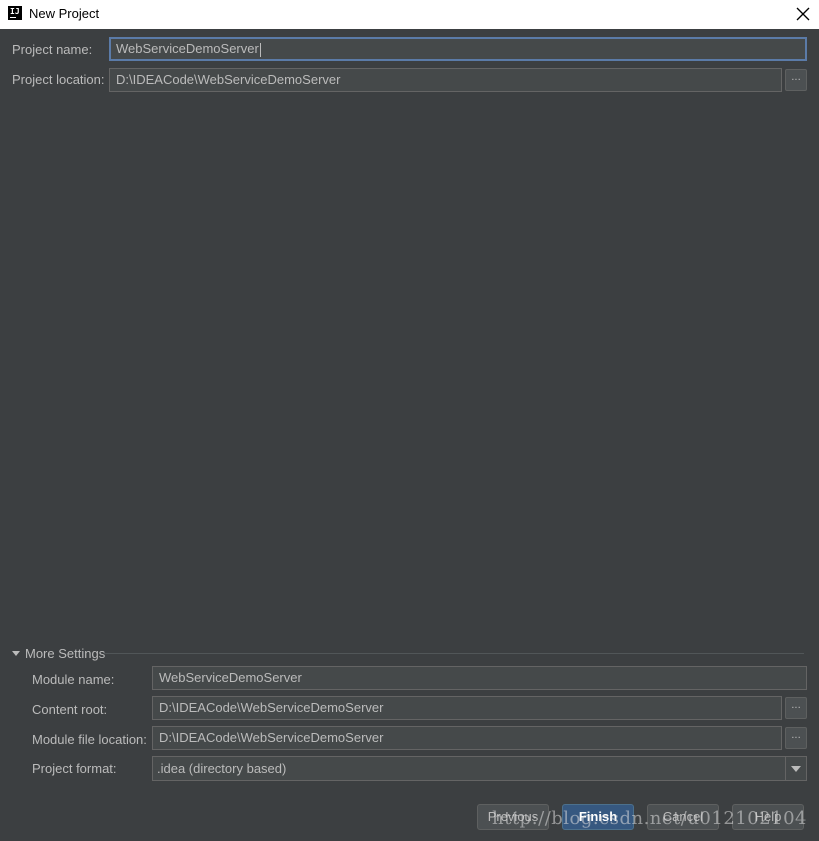 The image size is (819, 841). I want to click on cancel-button: Cancel, so click(683, 817).